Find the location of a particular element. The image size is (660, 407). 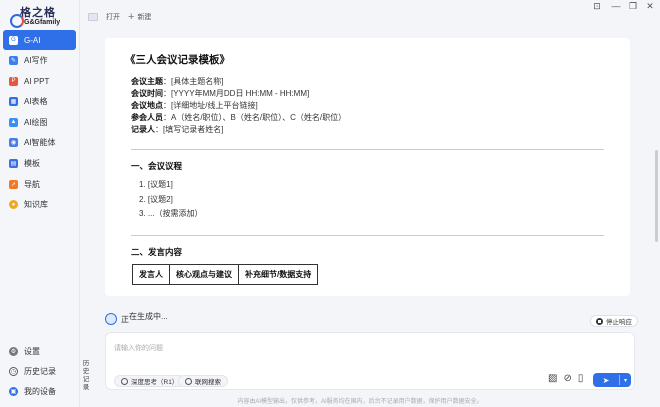

web-search-label: 联网搜索 is located at coordinates (208, 382).